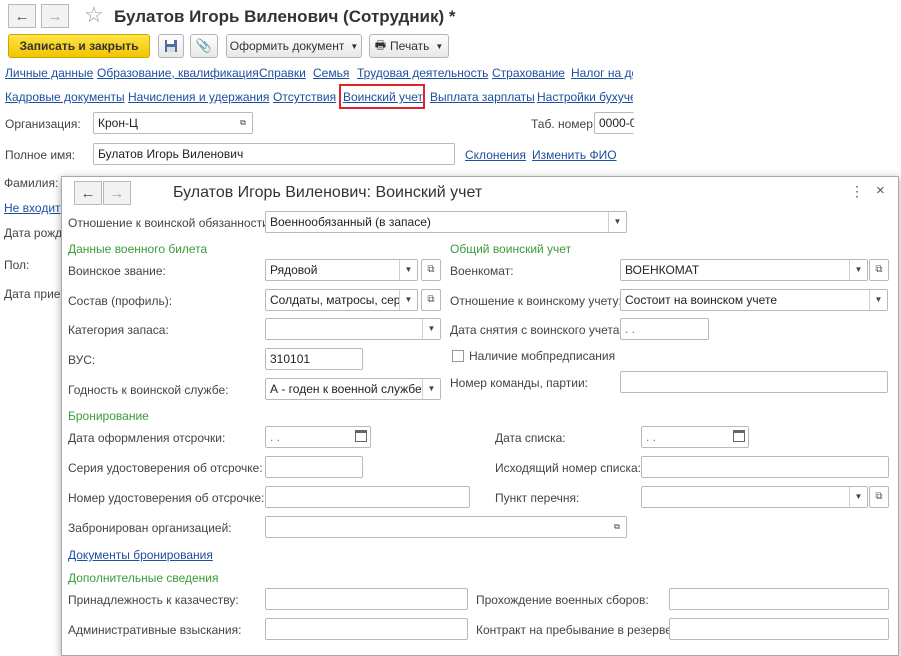 This screenshot has width=901, height=656. Describe the element at coordinates (754, 300) in the screenshot. I see `registration-field: Состоит на воинском учете ▼` at that location.